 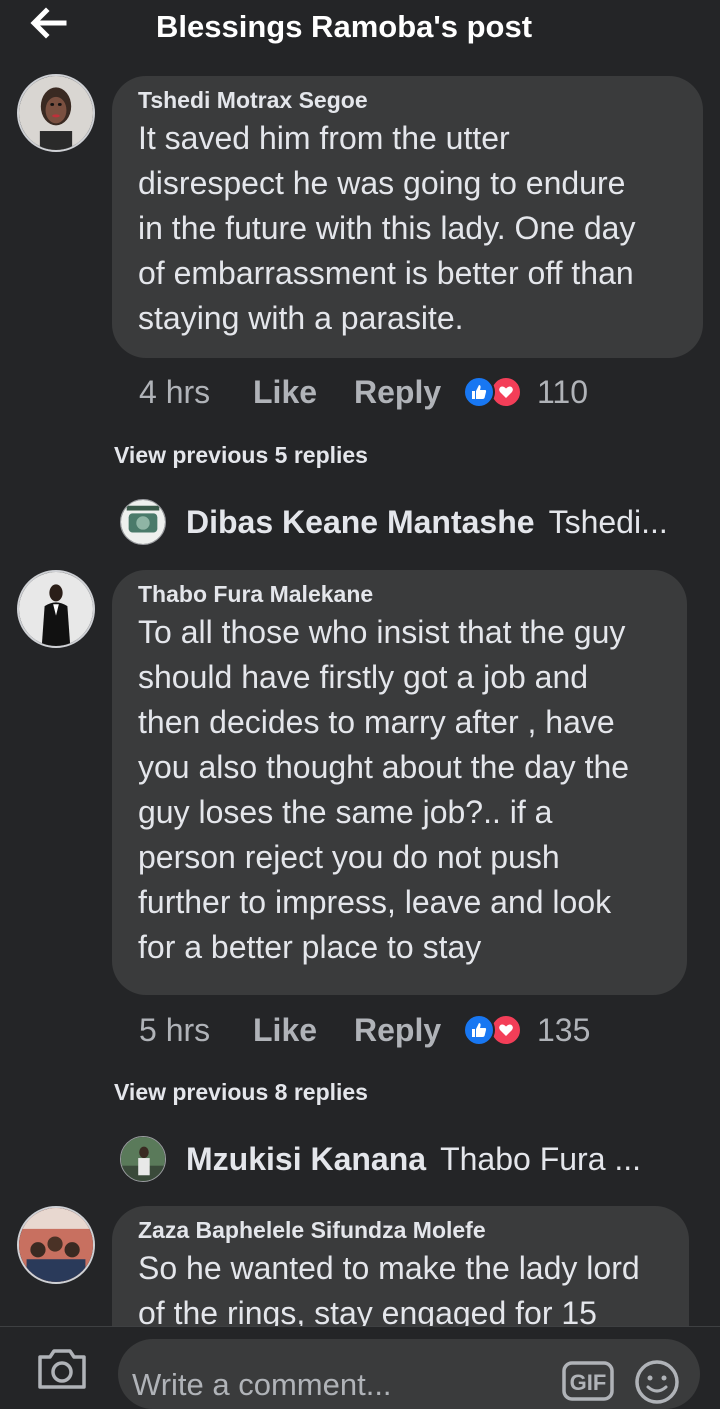 What do you see at coordinates (175, 391) in the screenshot?
I see `comment-time: 4 hrs` at bounding box center [175, 391].